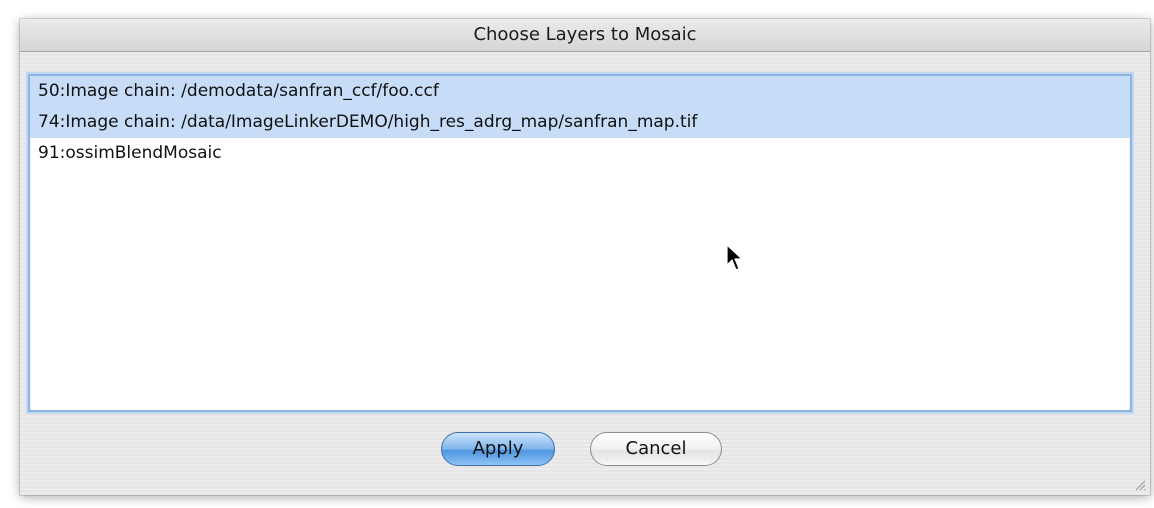 This screenshot has width=1154, height=508. What do you see at coordinates (1139, 484) in the screenshot?
I see `resize-grip-icon` at bounding box center [1139, 484].